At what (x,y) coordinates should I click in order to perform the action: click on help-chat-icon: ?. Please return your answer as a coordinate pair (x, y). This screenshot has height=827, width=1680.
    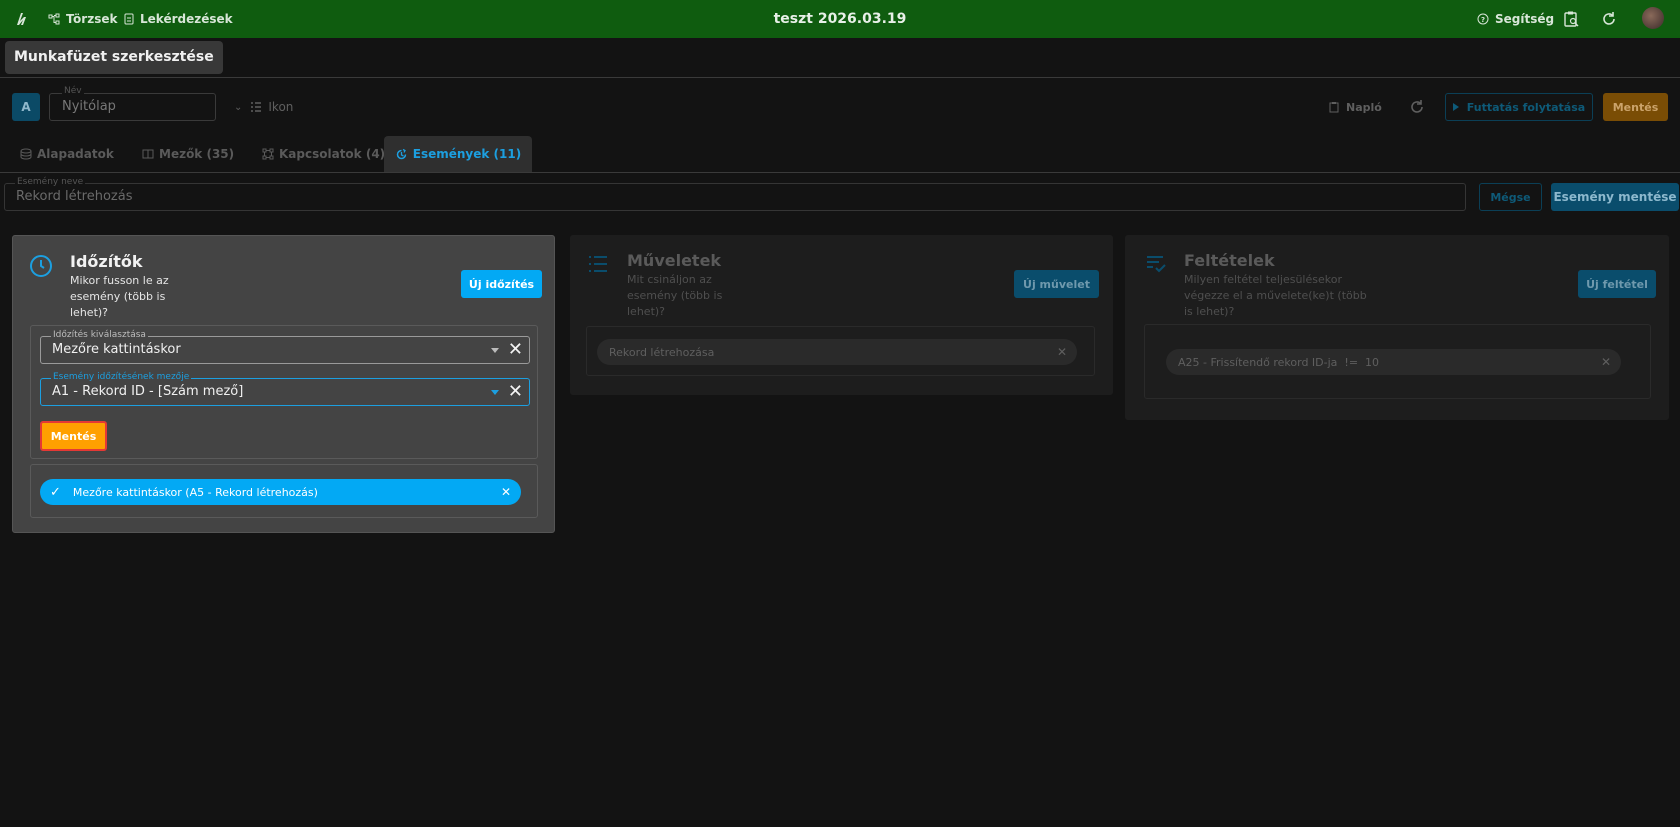
    Looking at the image, I should click on (1483, 19).